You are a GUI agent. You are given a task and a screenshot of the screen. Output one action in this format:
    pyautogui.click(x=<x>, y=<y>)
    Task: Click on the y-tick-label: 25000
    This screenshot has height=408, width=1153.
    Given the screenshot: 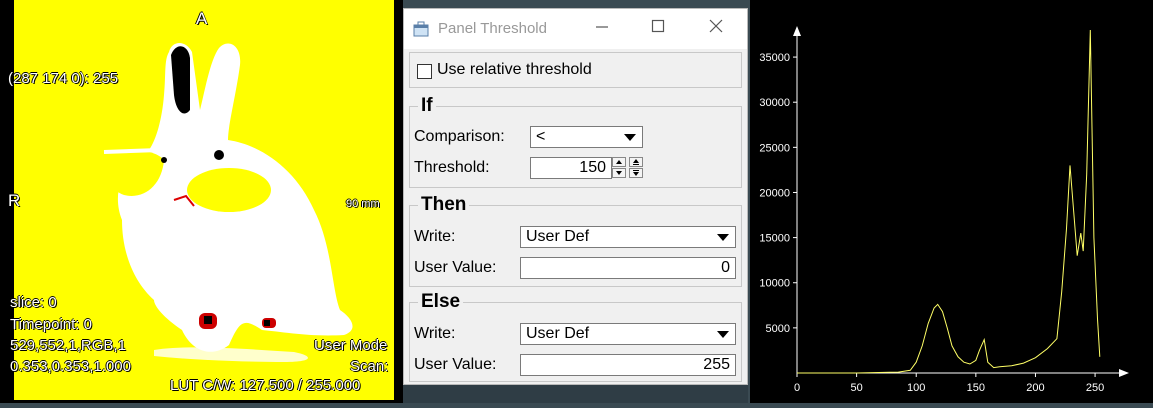 What is the action you would take?
    pyautogui.click(x=774, y=148)
    